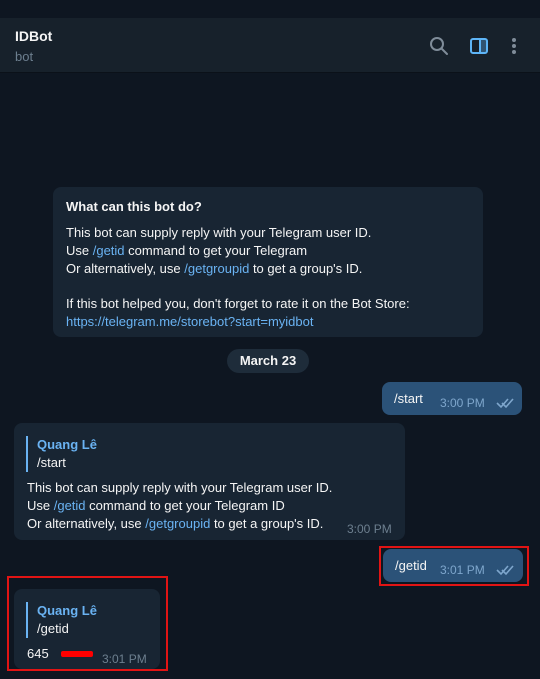 The width and height of the screenshot is (540, 679). I want to click on intro-line-2: Use /getid command to get your Telegram, so click(187, 250).